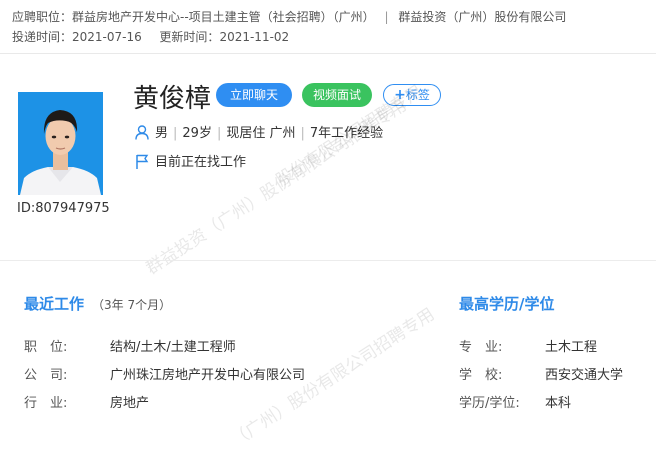  I want to click on work-company-value: 广州珠江房地产开发中心有限公司, so click(208, 375).